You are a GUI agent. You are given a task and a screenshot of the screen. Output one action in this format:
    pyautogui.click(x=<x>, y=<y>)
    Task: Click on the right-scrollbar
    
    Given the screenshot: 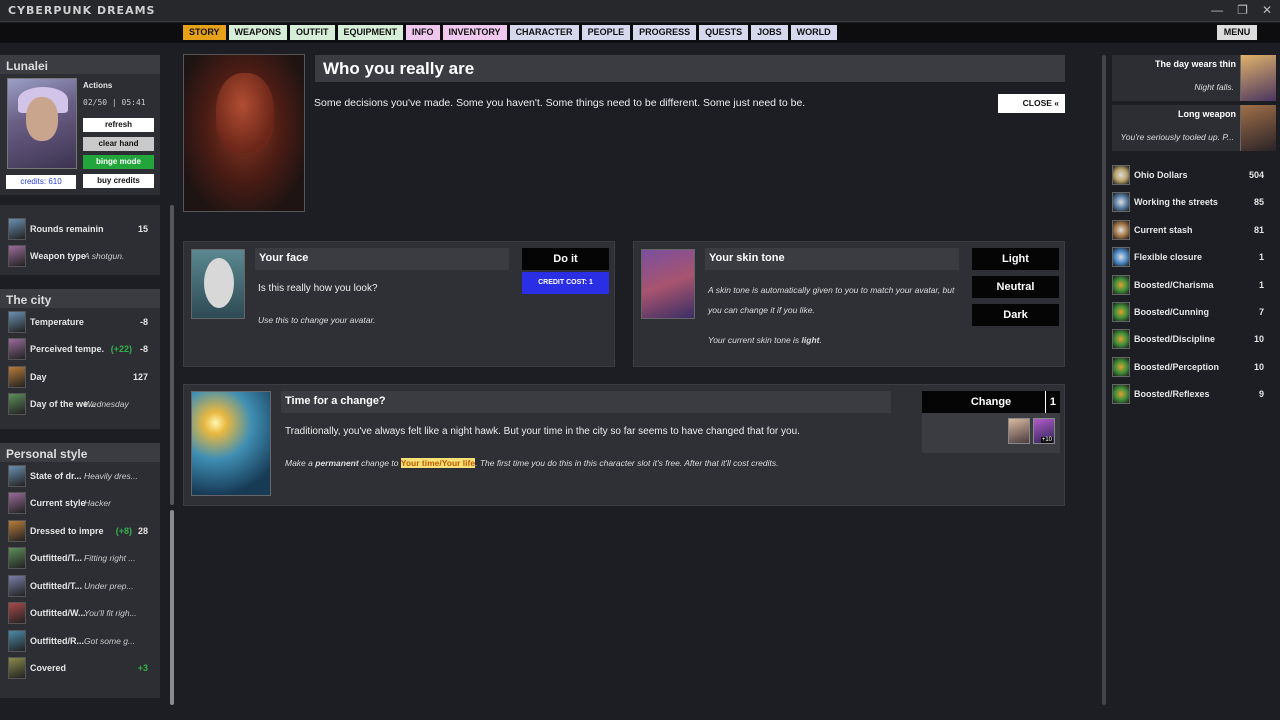 What is the action you would take?
    pyautogui.click(x=1104, y=380)
    